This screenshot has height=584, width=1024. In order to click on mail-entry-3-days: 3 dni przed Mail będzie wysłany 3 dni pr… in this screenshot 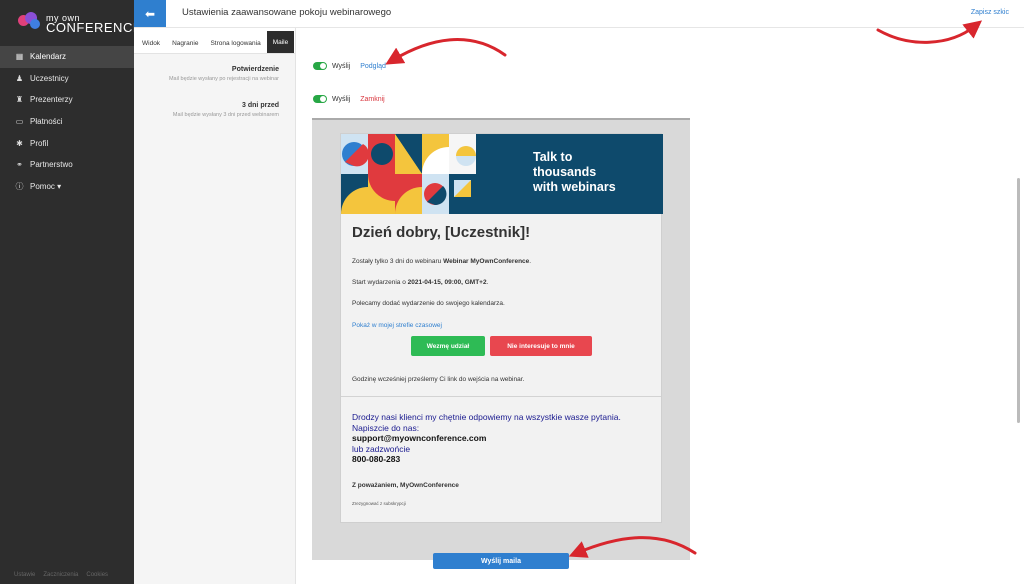, I will do `click(214, 107)`.